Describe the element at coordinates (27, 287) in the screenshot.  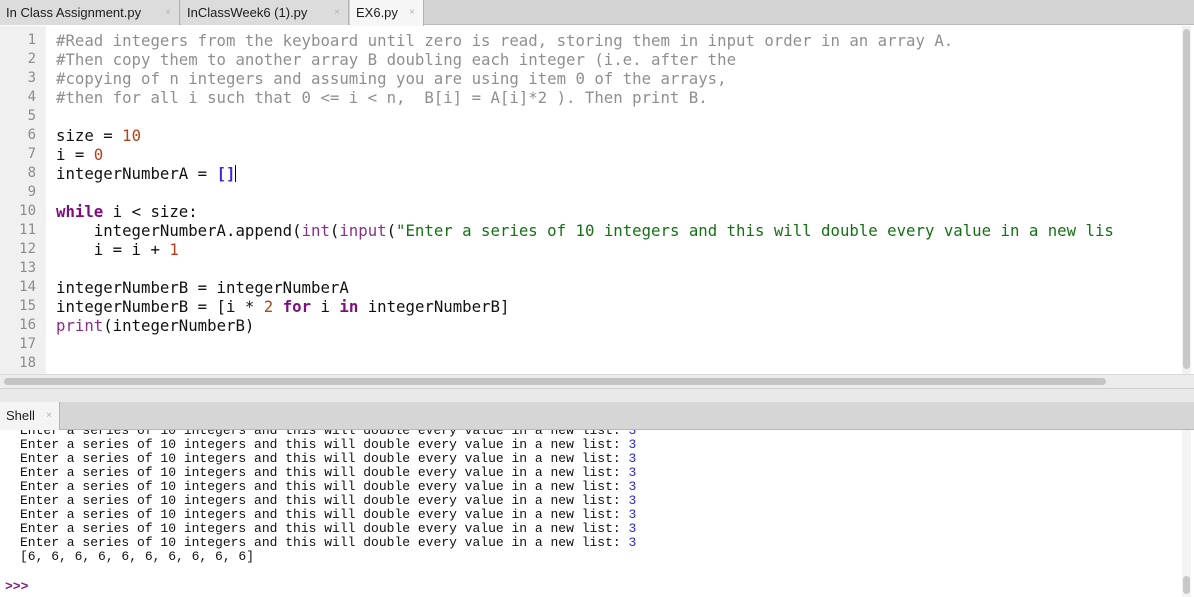
I see `line-number: 14` at that location.